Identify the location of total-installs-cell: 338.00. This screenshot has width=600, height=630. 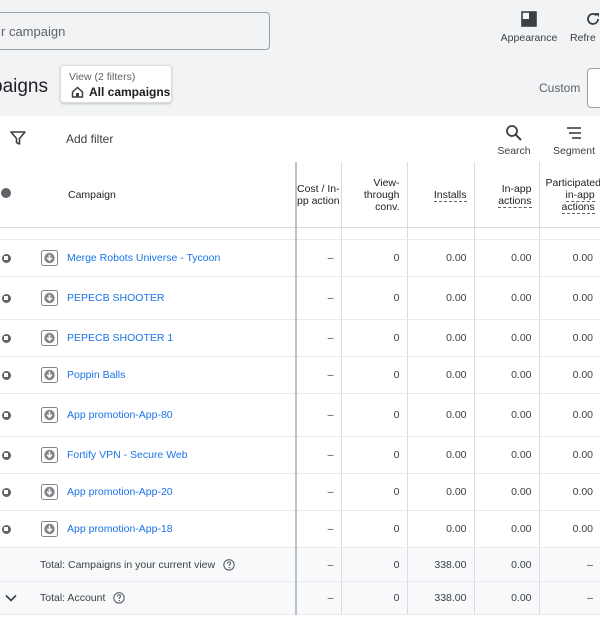
(440, 564).